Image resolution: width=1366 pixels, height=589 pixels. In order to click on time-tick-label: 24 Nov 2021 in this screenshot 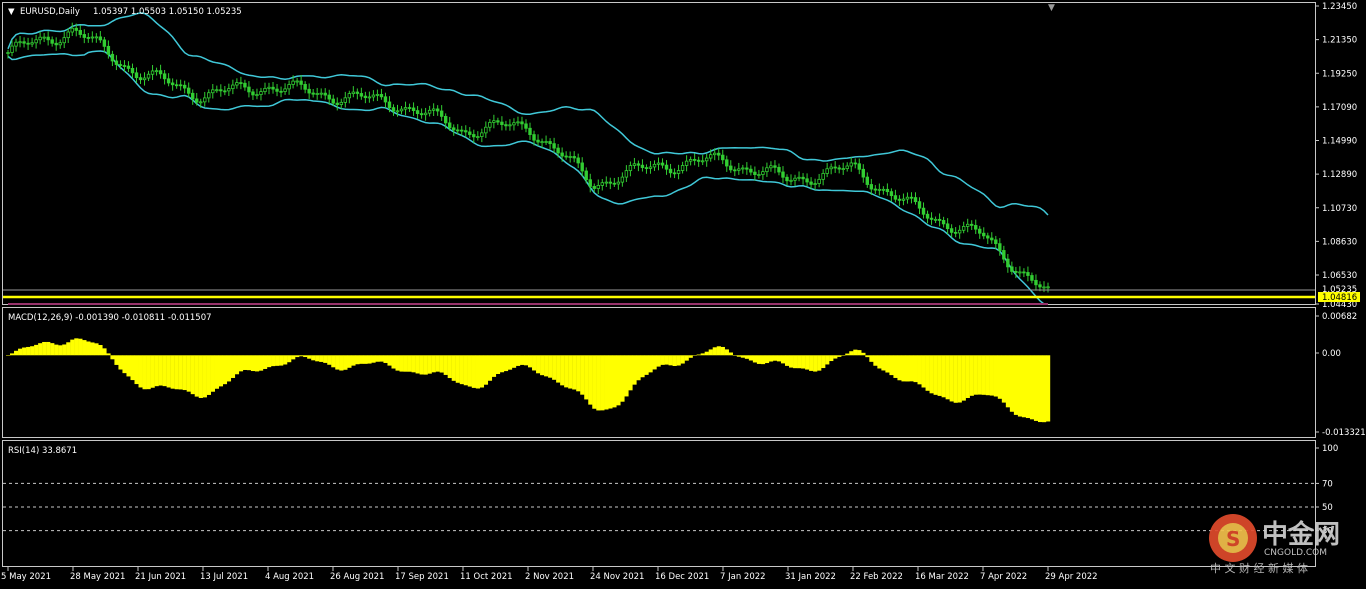, I will do `click(617, 577)`.